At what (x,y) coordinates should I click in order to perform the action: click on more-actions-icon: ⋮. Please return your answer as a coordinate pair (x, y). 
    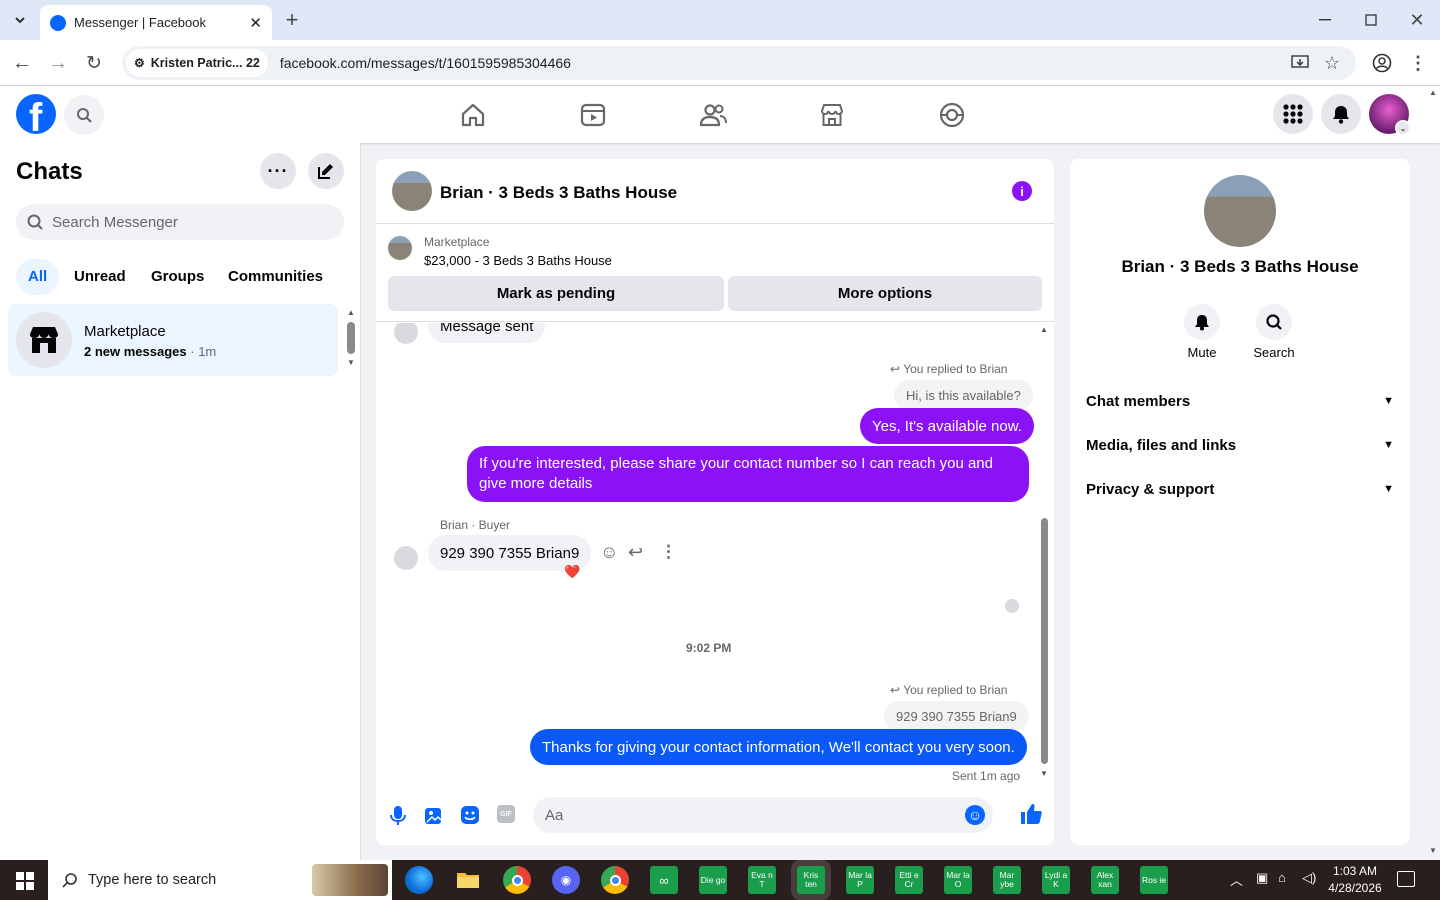
    Looking at the image, I should click on (668, 552).